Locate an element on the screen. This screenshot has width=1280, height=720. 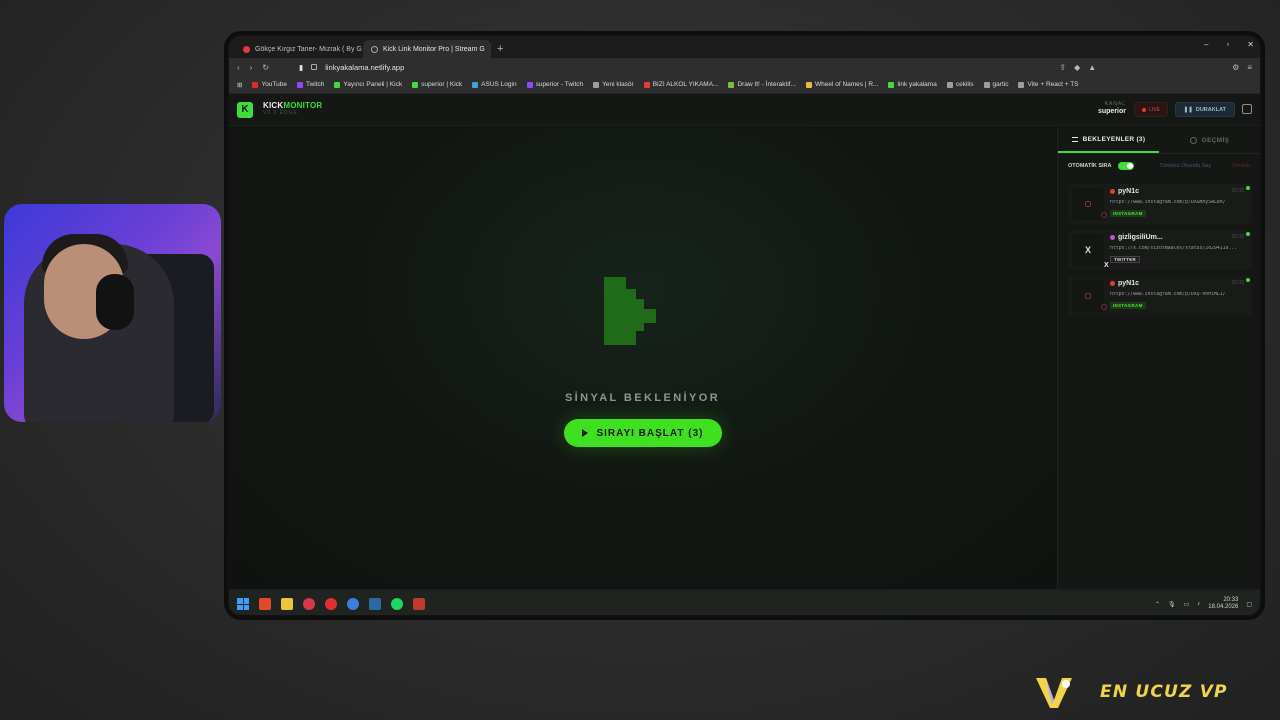
clock-date: 18.04.2026 is located at coordinates (1223, 607).